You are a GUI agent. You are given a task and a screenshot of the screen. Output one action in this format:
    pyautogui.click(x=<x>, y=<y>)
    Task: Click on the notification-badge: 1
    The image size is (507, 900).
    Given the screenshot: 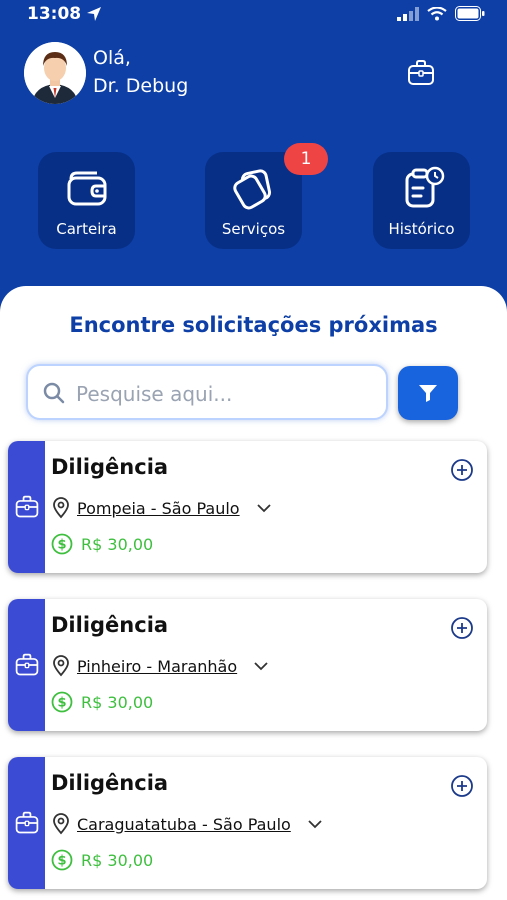 What is the action you would take?
    pyautogui.click(x=306, y=159)
    